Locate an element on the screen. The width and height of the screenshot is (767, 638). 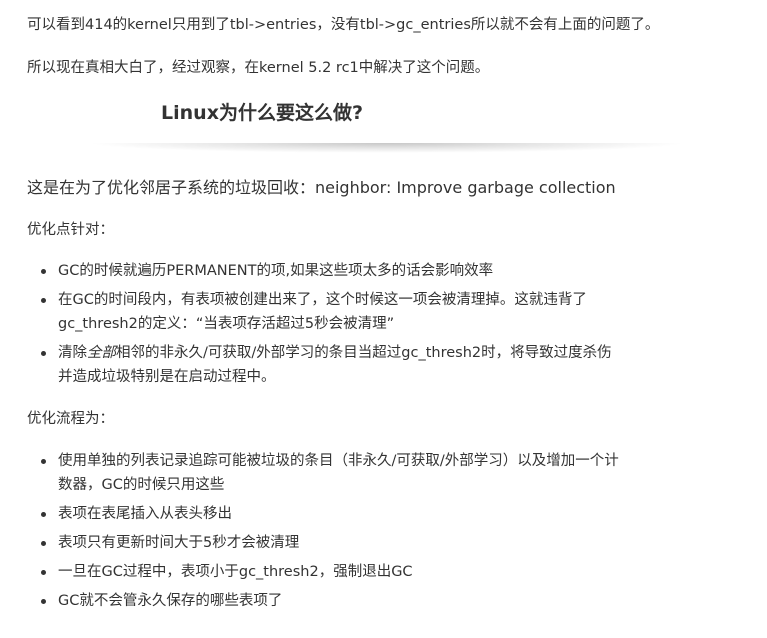
list-item: GC的时候就遍历PERMANENT的项,如果这些项太多的话会影响效率 is located at coordinates (319, 271).